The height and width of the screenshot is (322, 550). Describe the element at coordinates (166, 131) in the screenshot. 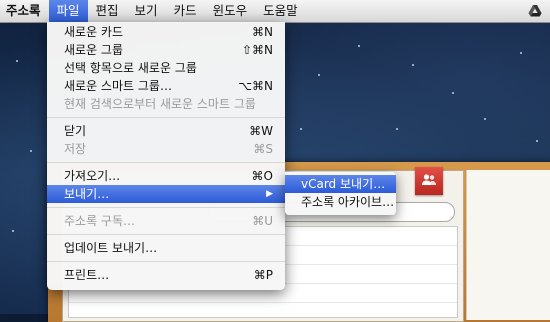

I see `menu-item-close: 닫기 ⌘W` at that location.